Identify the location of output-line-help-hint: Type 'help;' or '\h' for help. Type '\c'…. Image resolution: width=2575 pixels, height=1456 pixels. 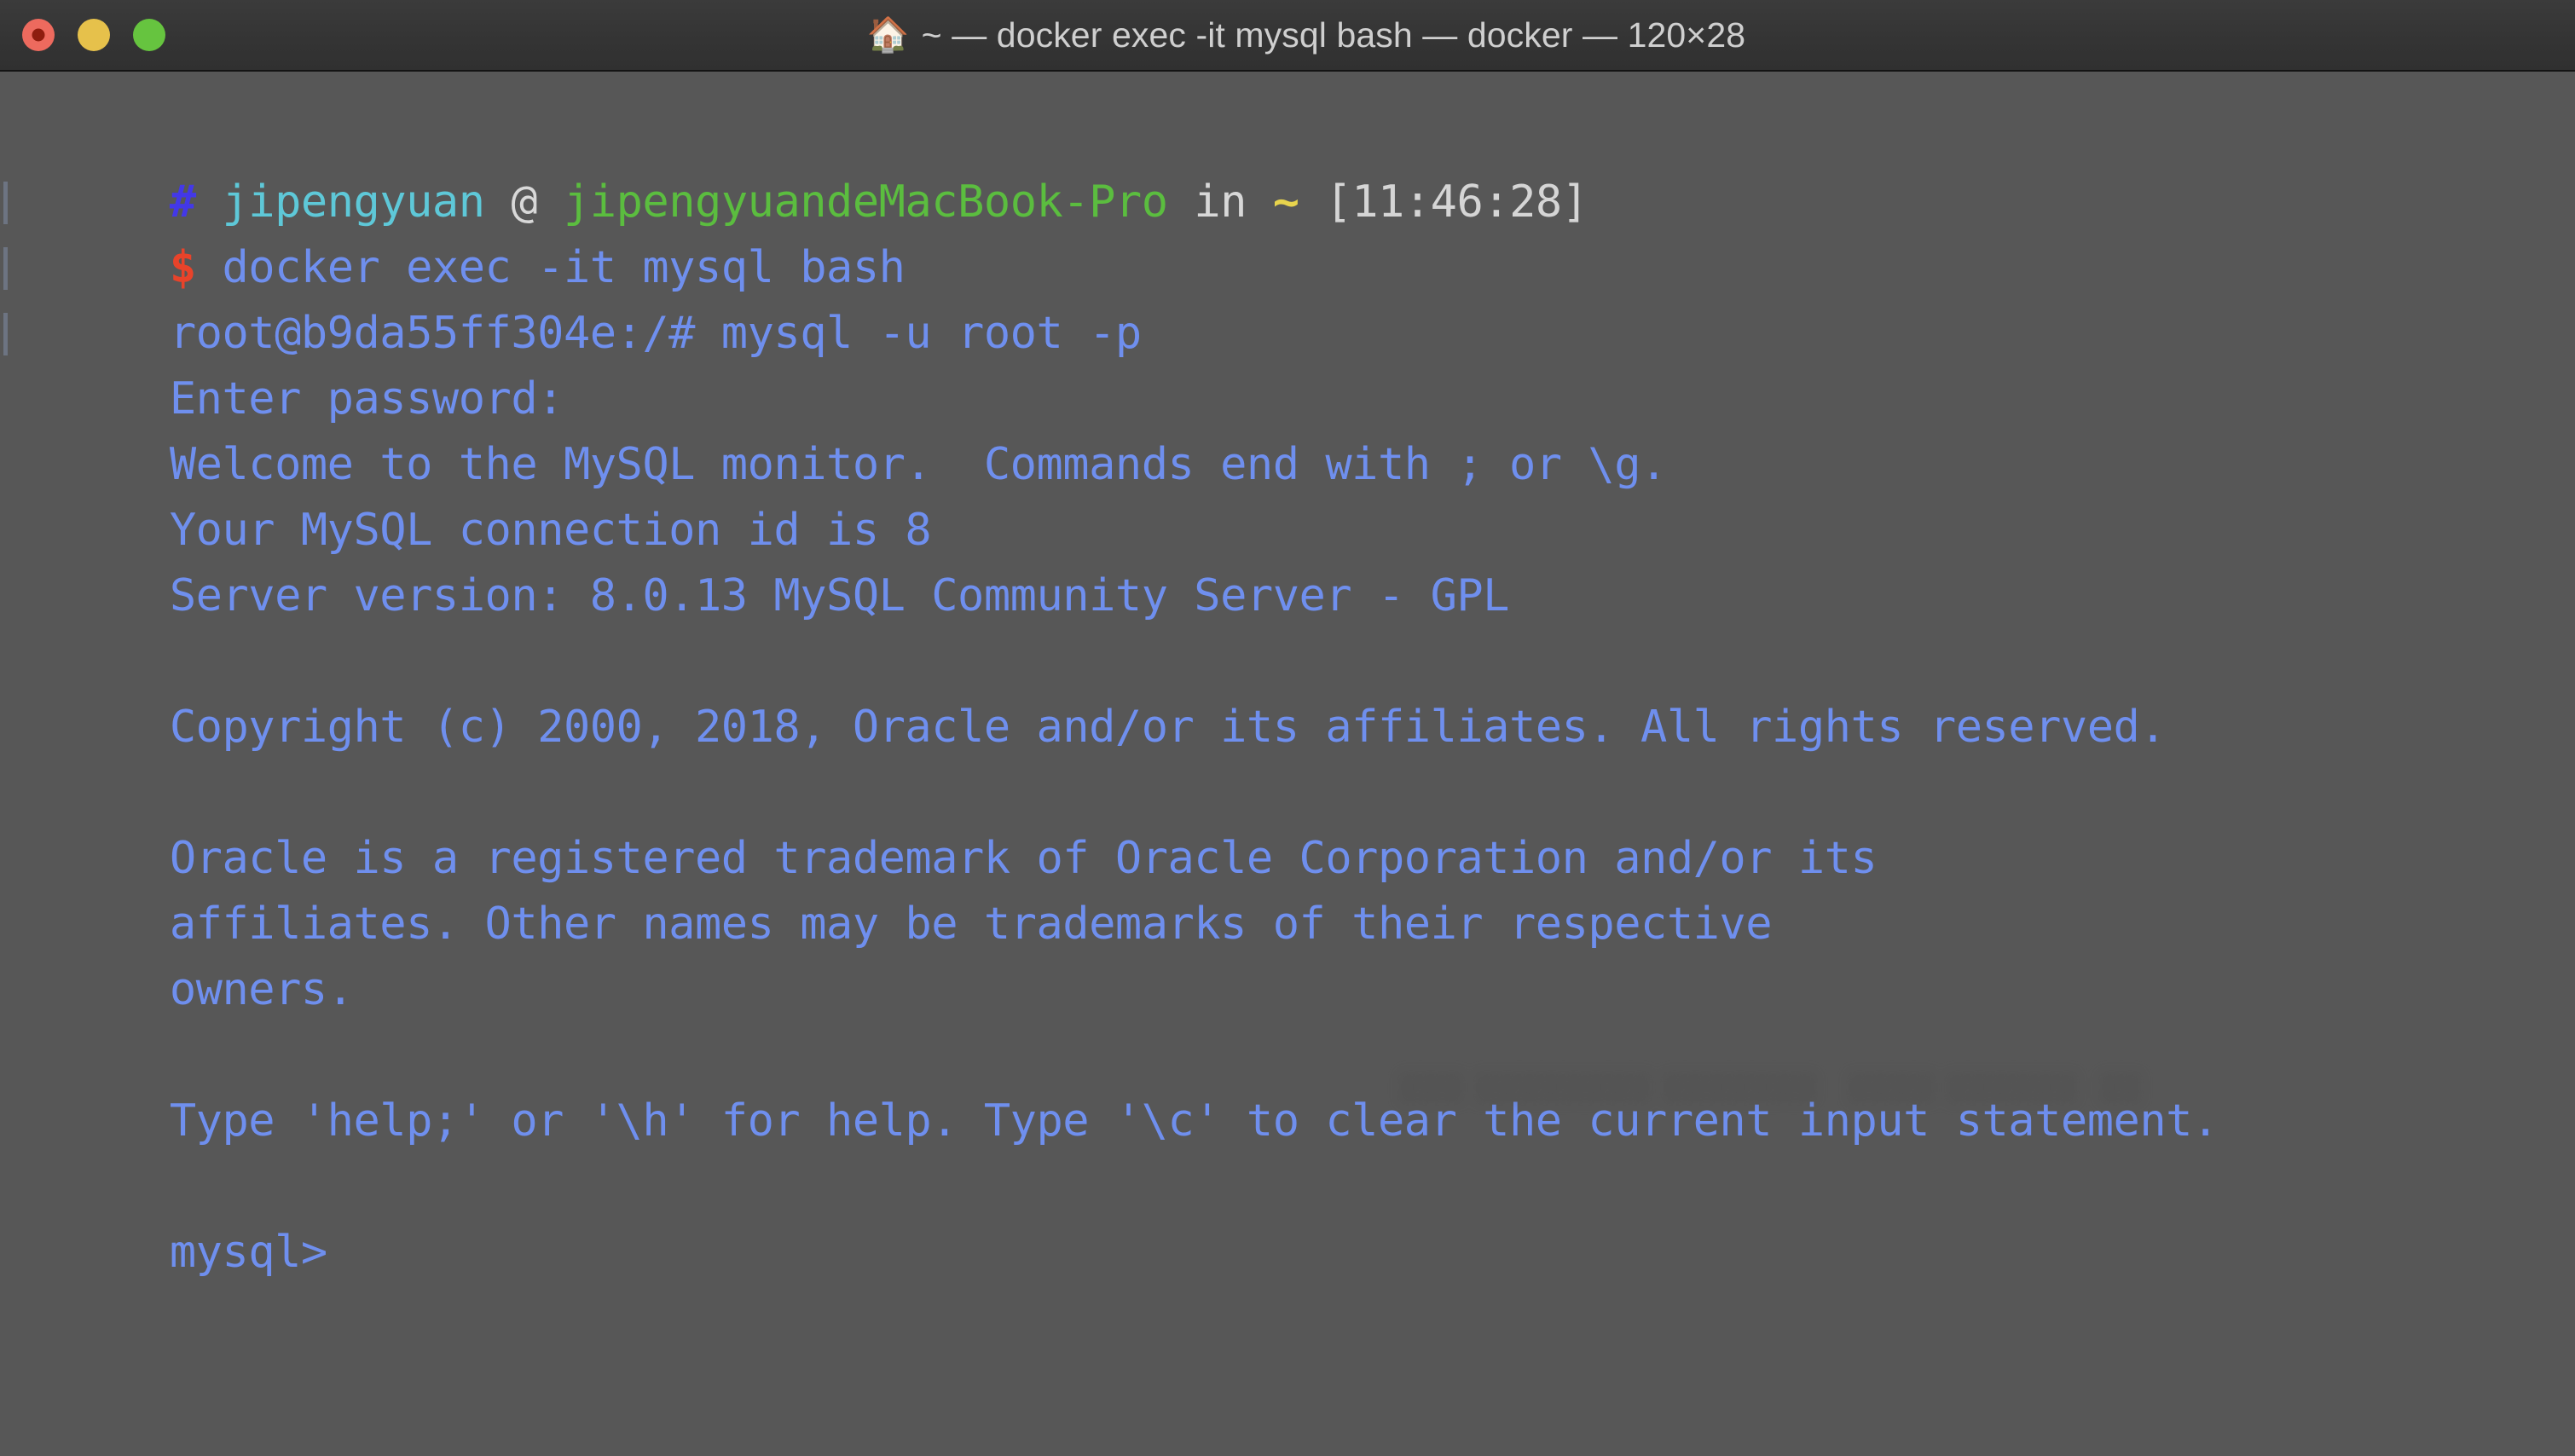
(1293, 1085).